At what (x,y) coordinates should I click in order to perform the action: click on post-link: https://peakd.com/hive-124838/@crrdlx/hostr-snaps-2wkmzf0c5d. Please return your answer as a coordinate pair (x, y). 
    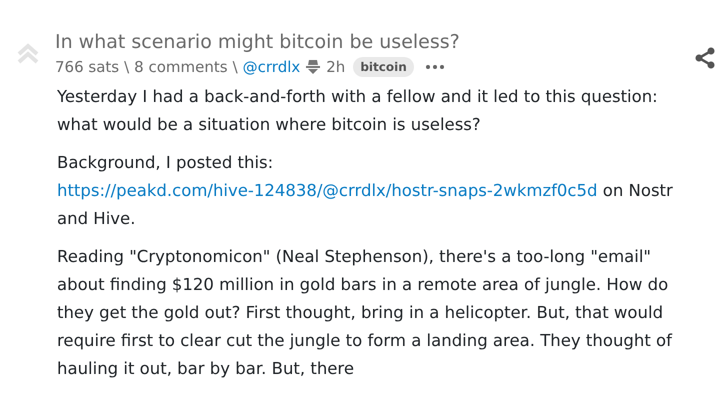
    Looking at the image, I should click on (327, 190).